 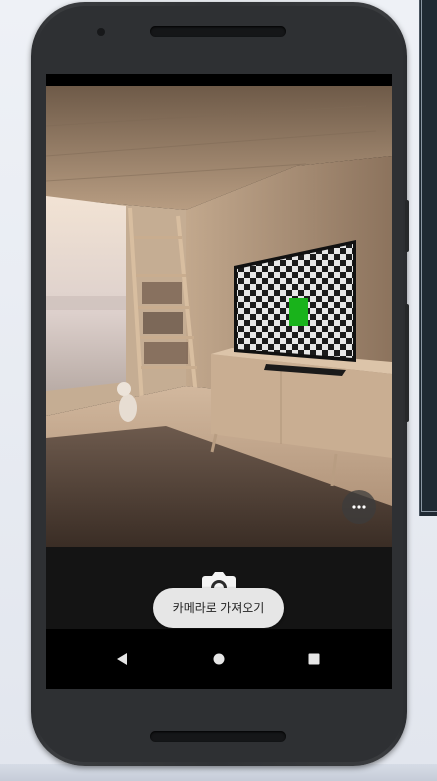 I want to click on volume-button, so click(x=407, y=363).